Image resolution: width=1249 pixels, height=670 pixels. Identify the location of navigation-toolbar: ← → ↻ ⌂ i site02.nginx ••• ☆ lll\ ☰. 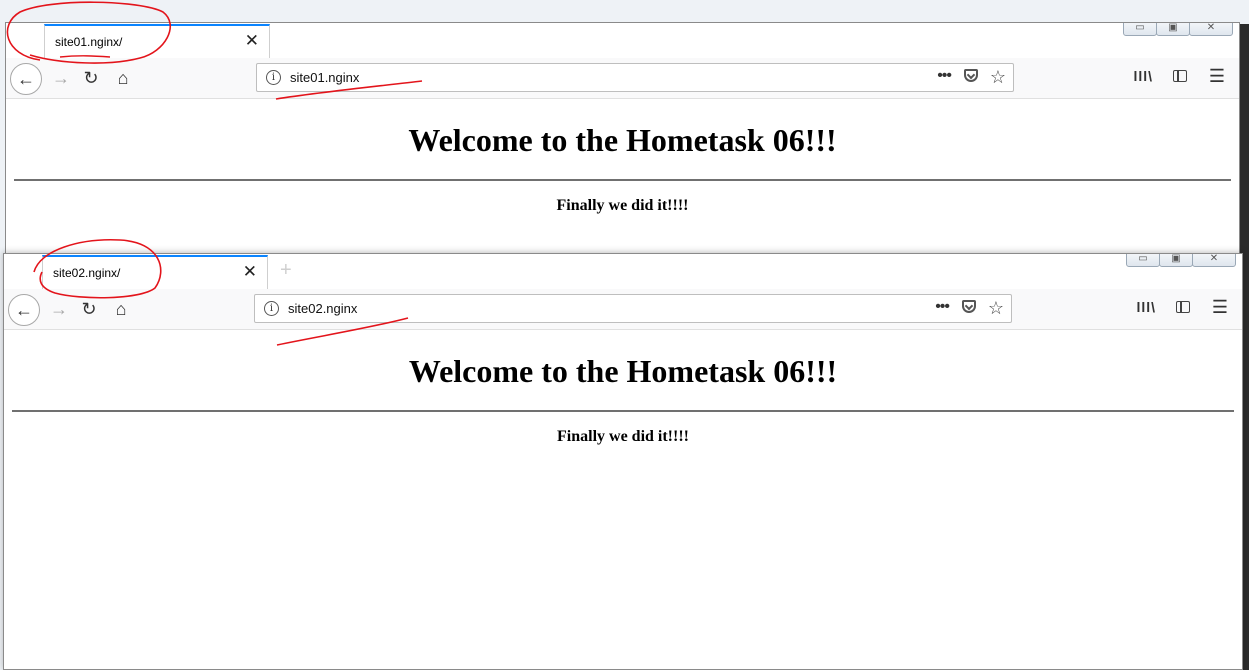
(623, 309).